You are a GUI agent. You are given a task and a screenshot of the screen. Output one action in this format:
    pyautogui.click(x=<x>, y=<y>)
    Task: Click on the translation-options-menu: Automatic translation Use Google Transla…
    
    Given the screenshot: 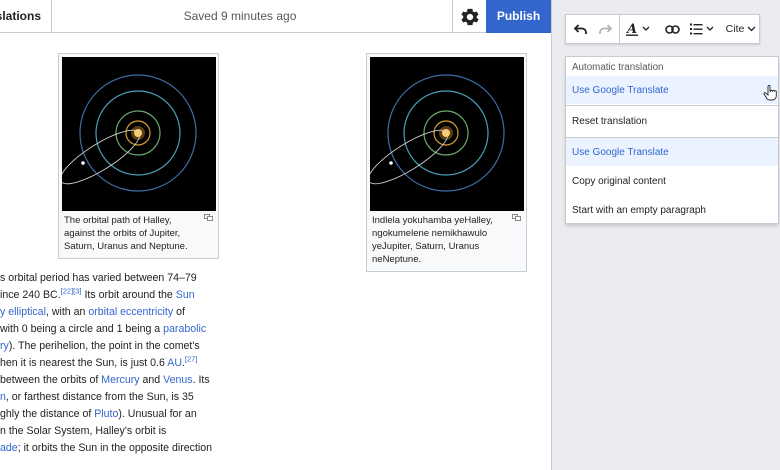 What is the action you would take?
    pyautogui.click(x=672, y=140)
    